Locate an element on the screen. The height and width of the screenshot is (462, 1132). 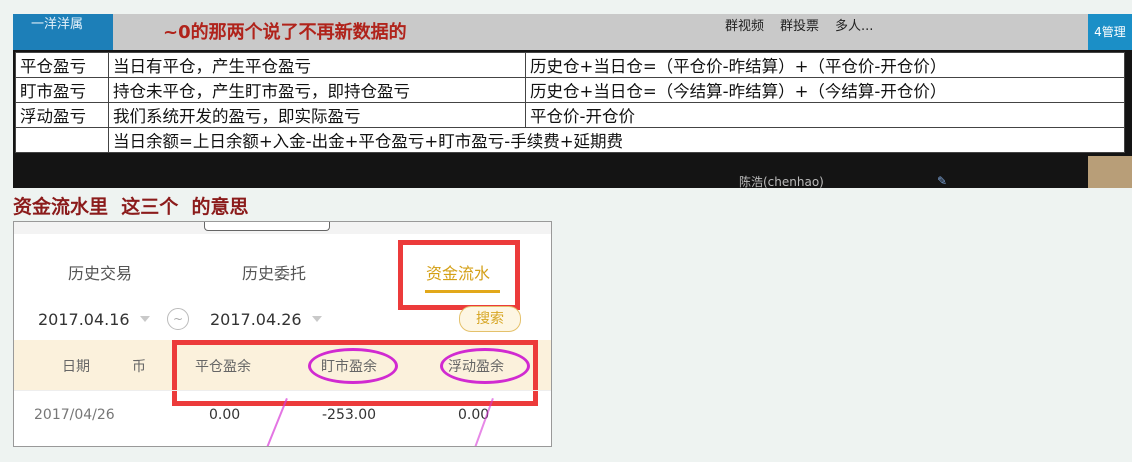
column-date: 日期 is located at coordinates (76, 367).